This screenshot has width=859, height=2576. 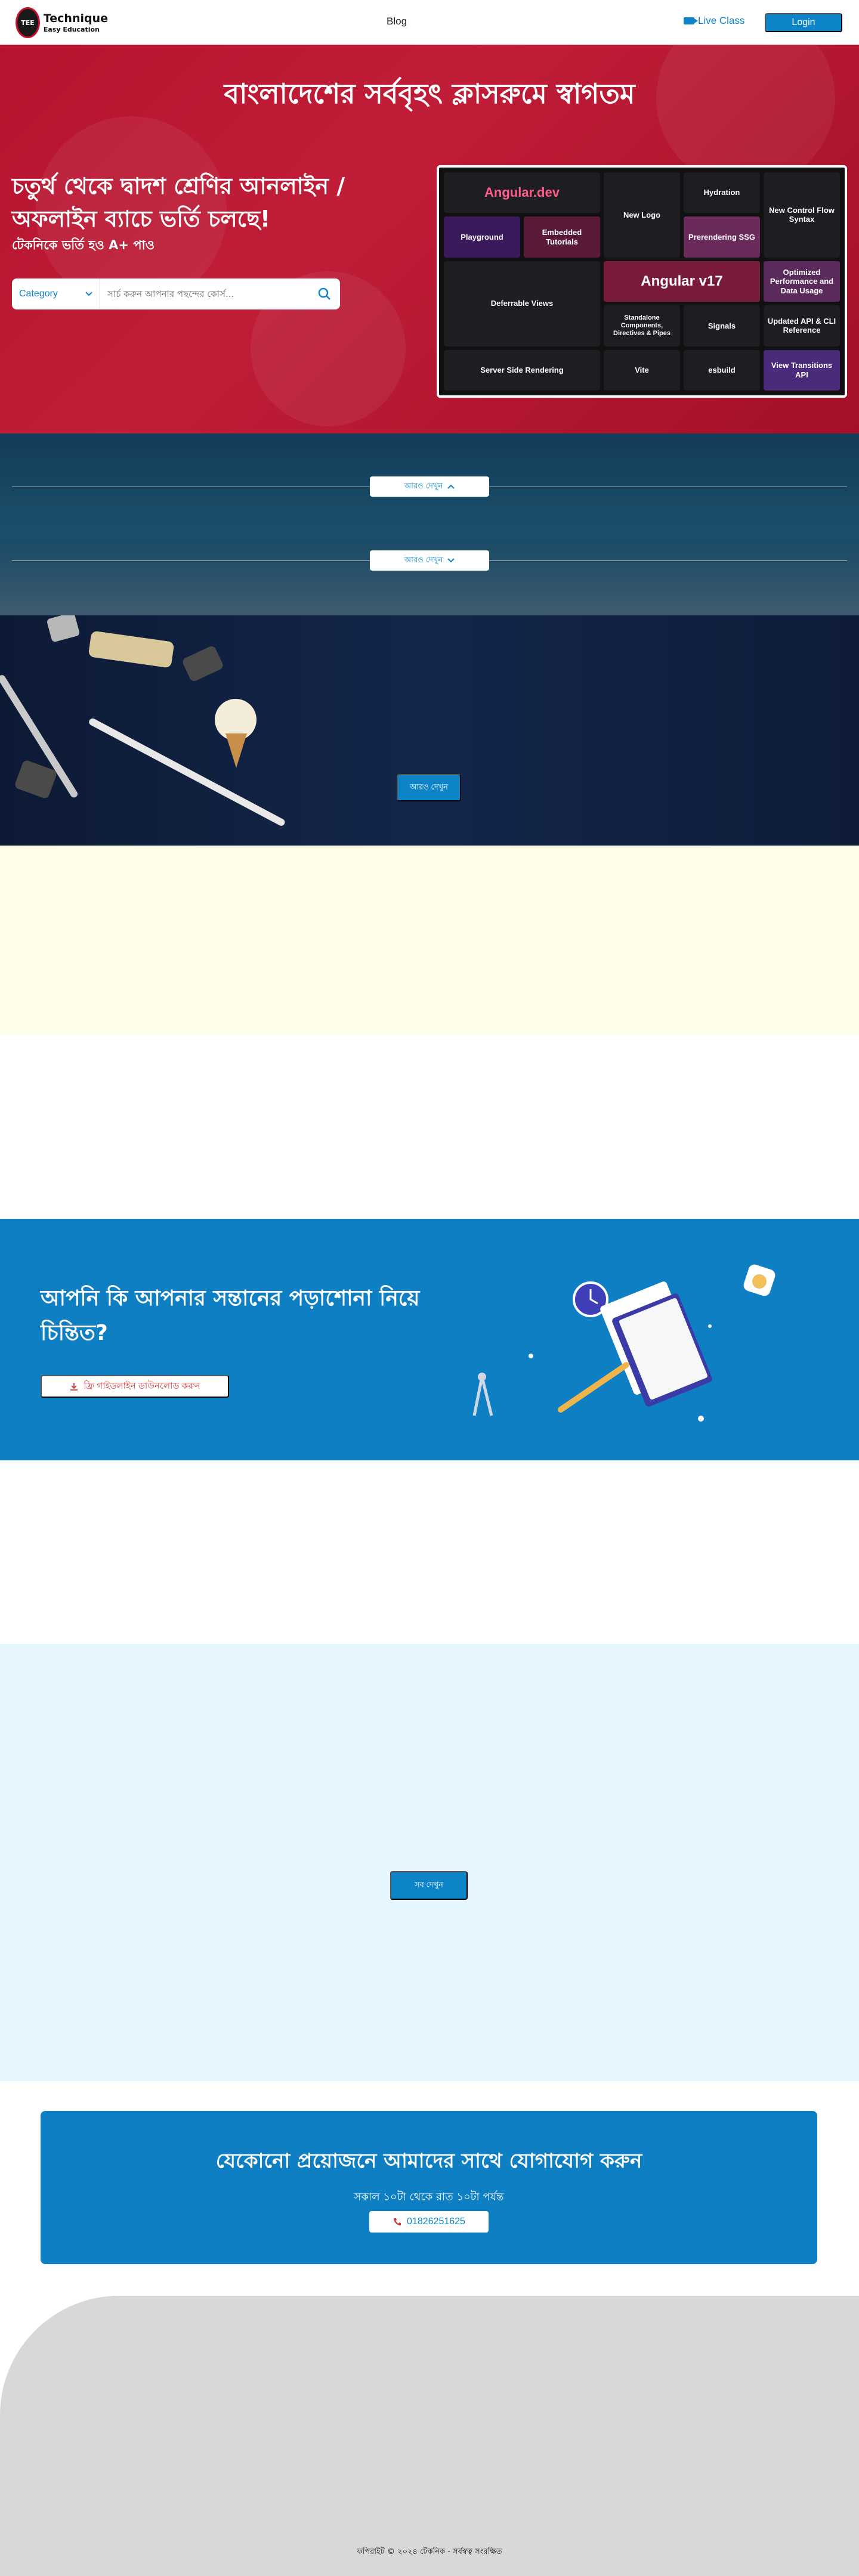 I want to click on course-search-bar: Category, so click(x=176, y=293).